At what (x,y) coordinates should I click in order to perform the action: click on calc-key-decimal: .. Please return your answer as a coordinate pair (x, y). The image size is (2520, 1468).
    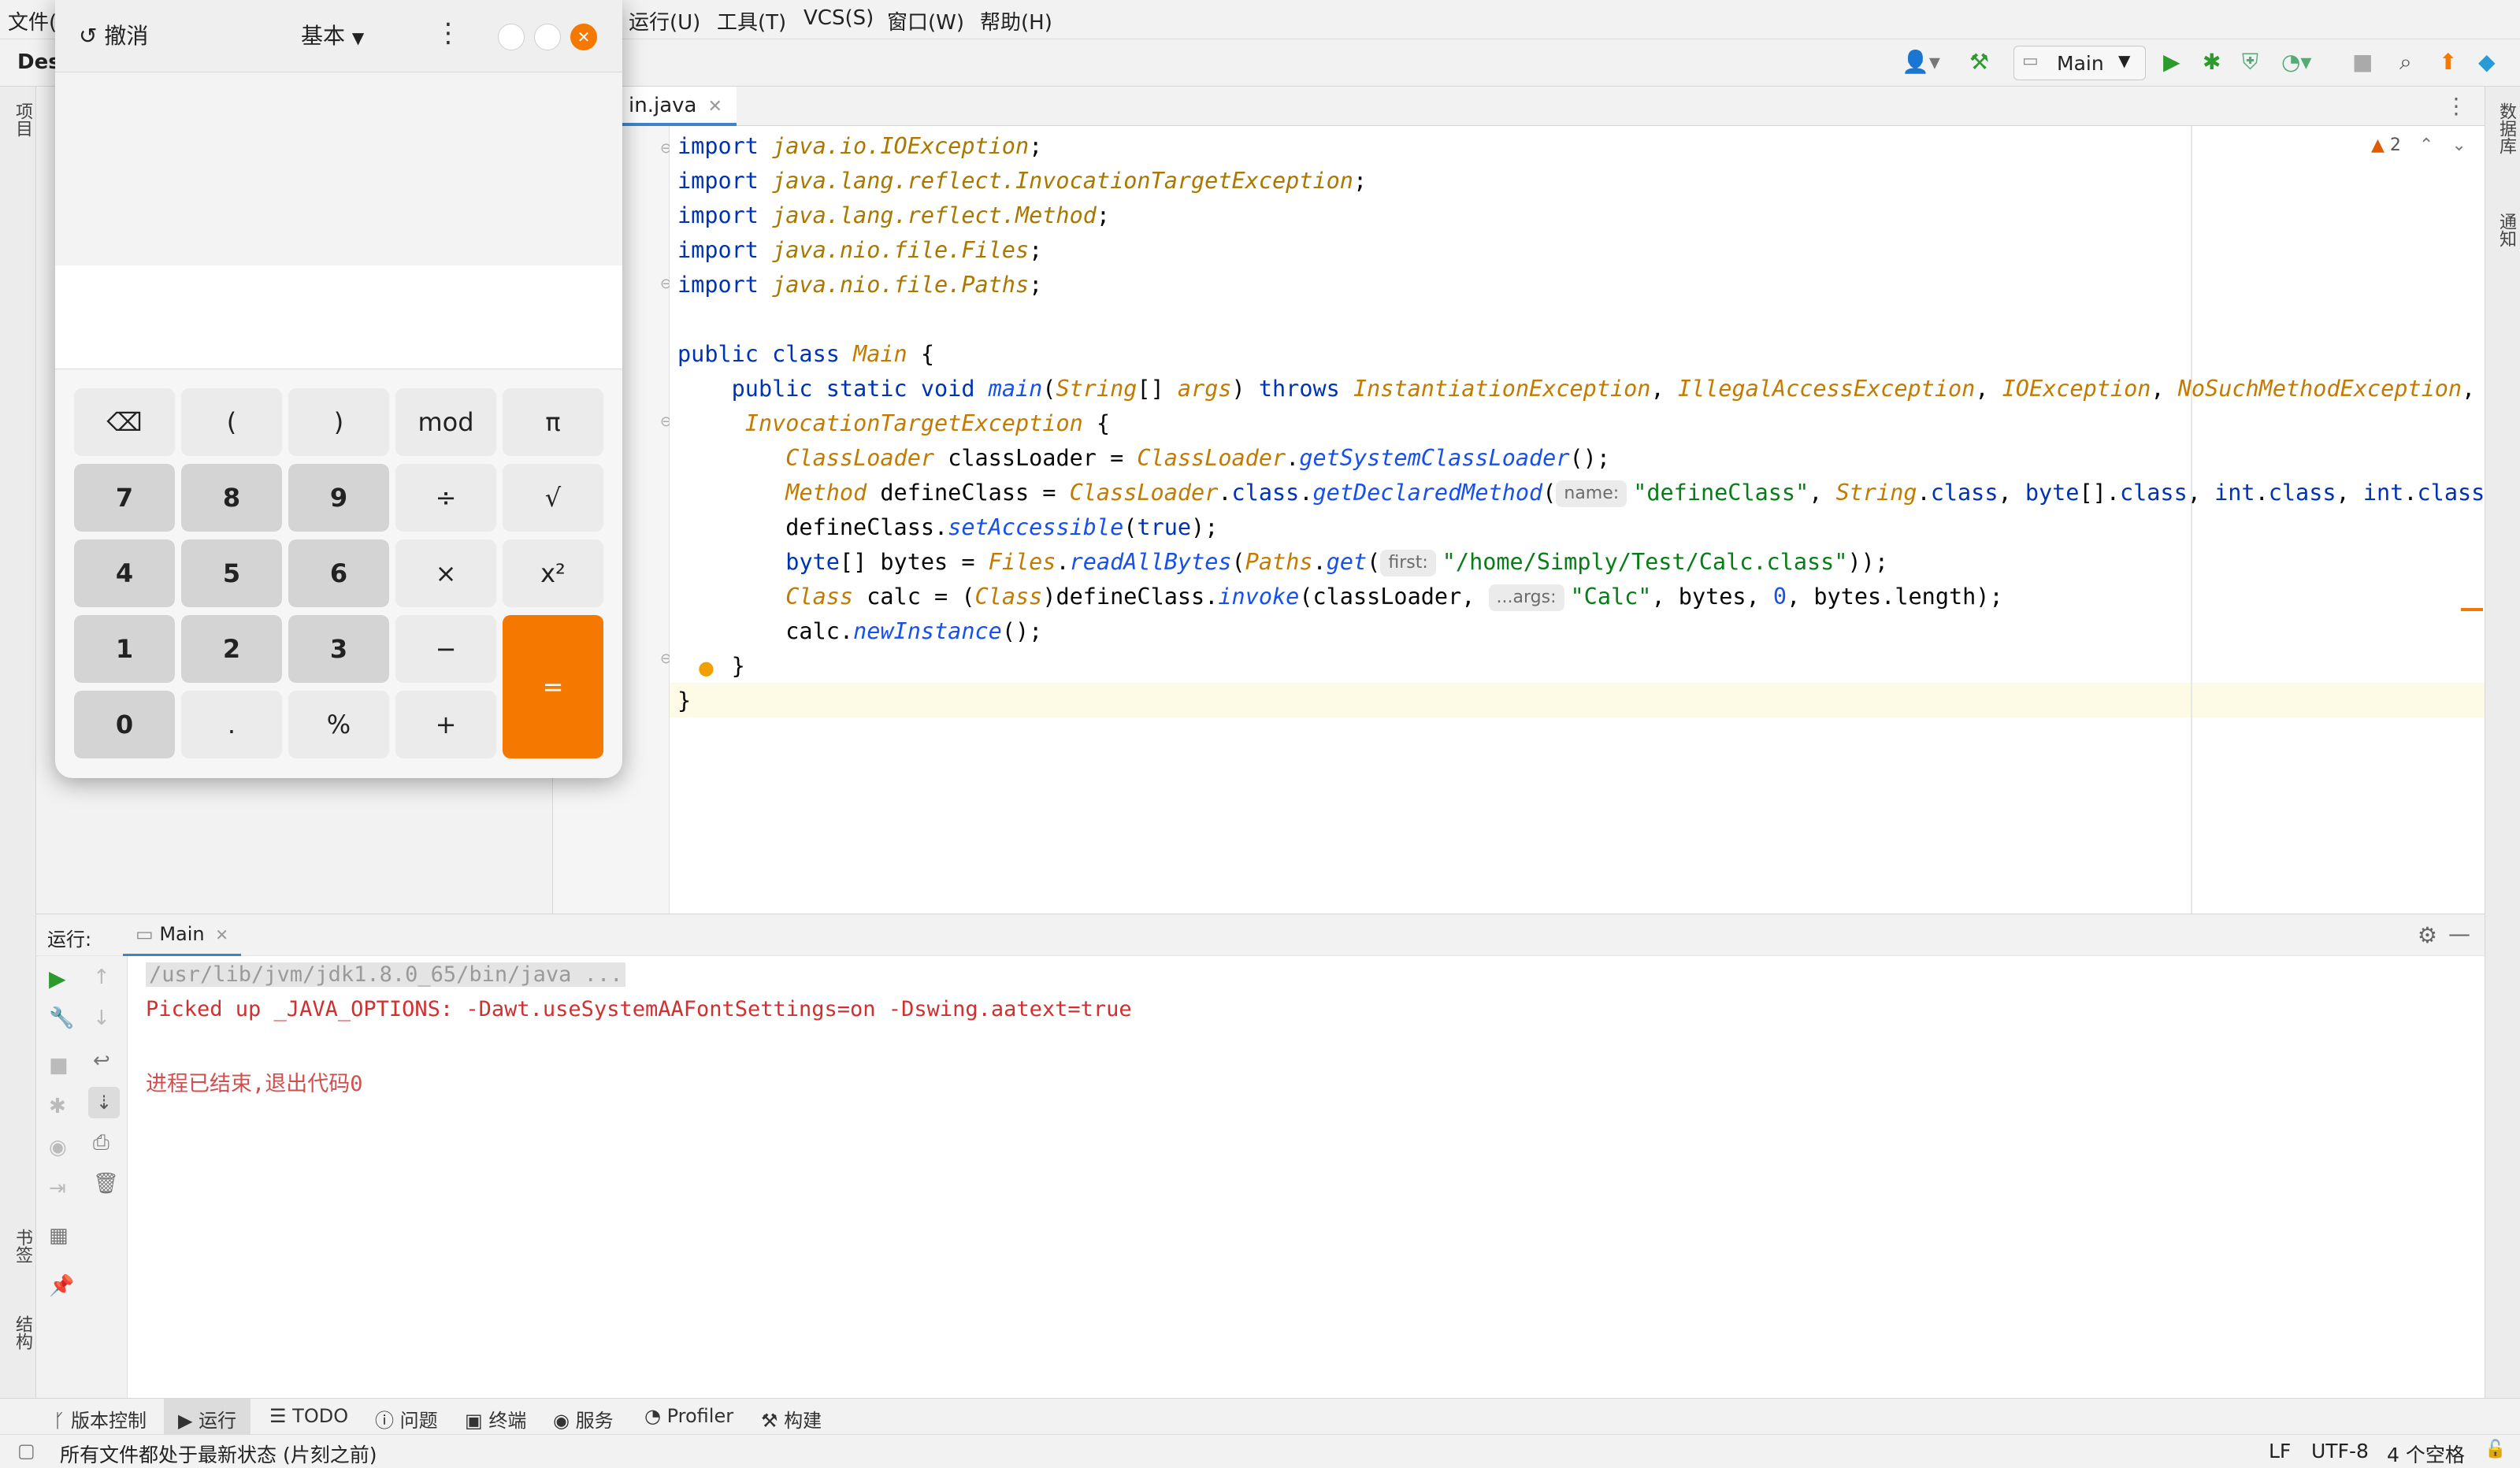
    Looking at the image, I should click on (231, 725).